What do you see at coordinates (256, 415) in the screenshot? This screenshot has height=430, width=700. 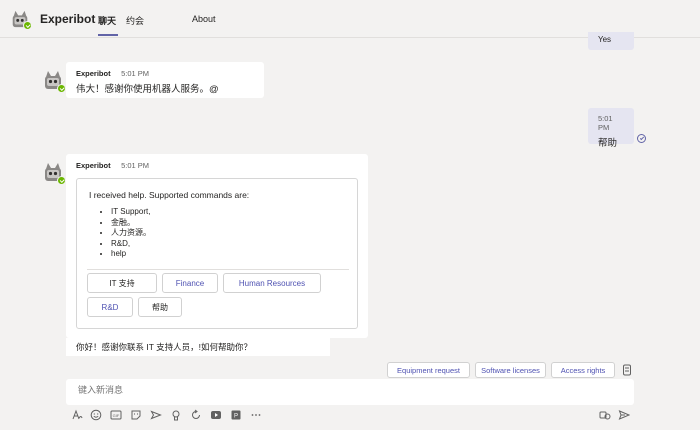 I see `more-icon` at bounding box center [256, 415].